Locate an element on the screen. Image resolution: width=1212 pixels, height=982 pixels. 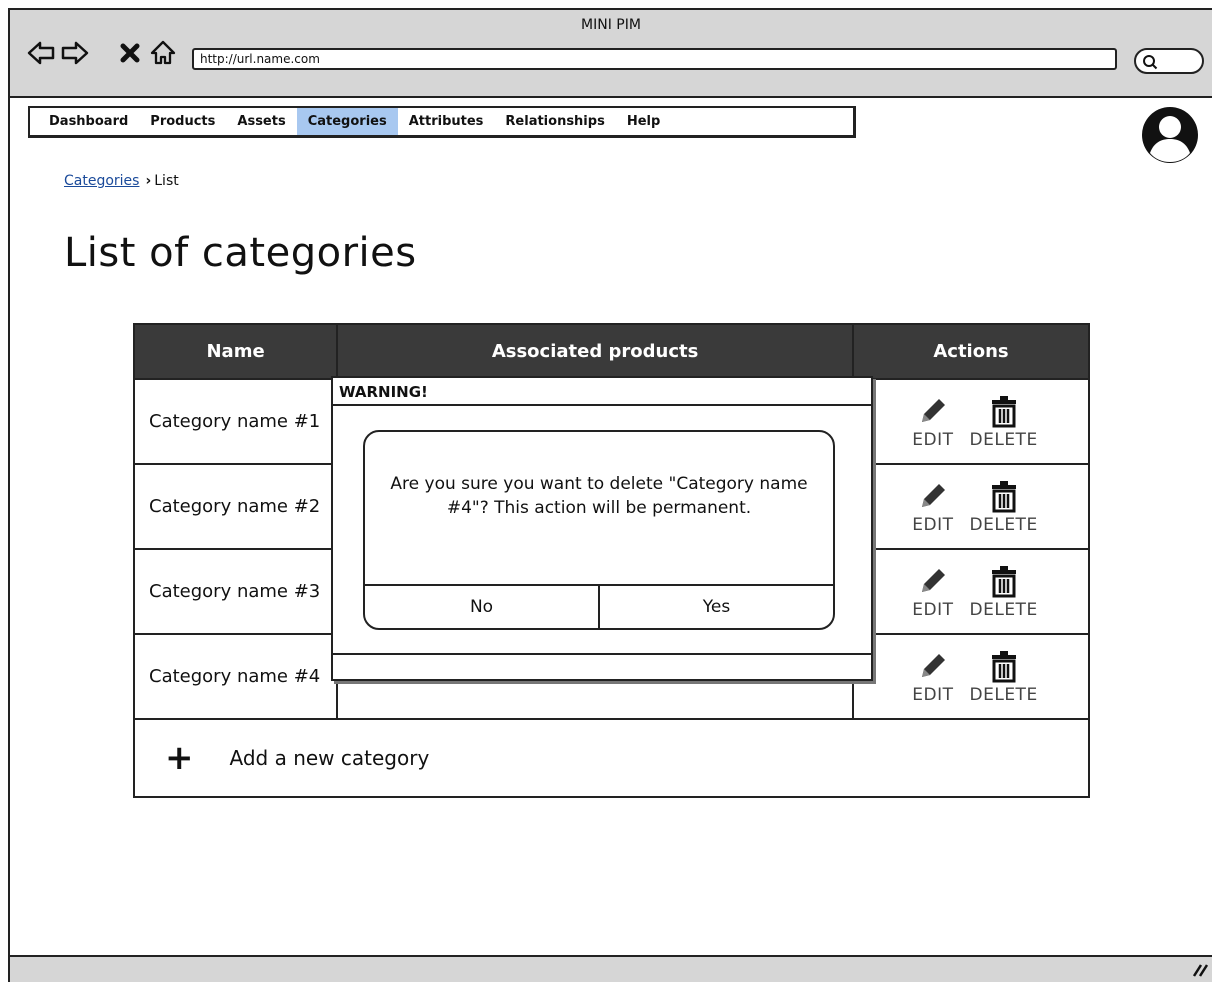
column-header-associated-products: Associated products is located at coordinates (596, 351).